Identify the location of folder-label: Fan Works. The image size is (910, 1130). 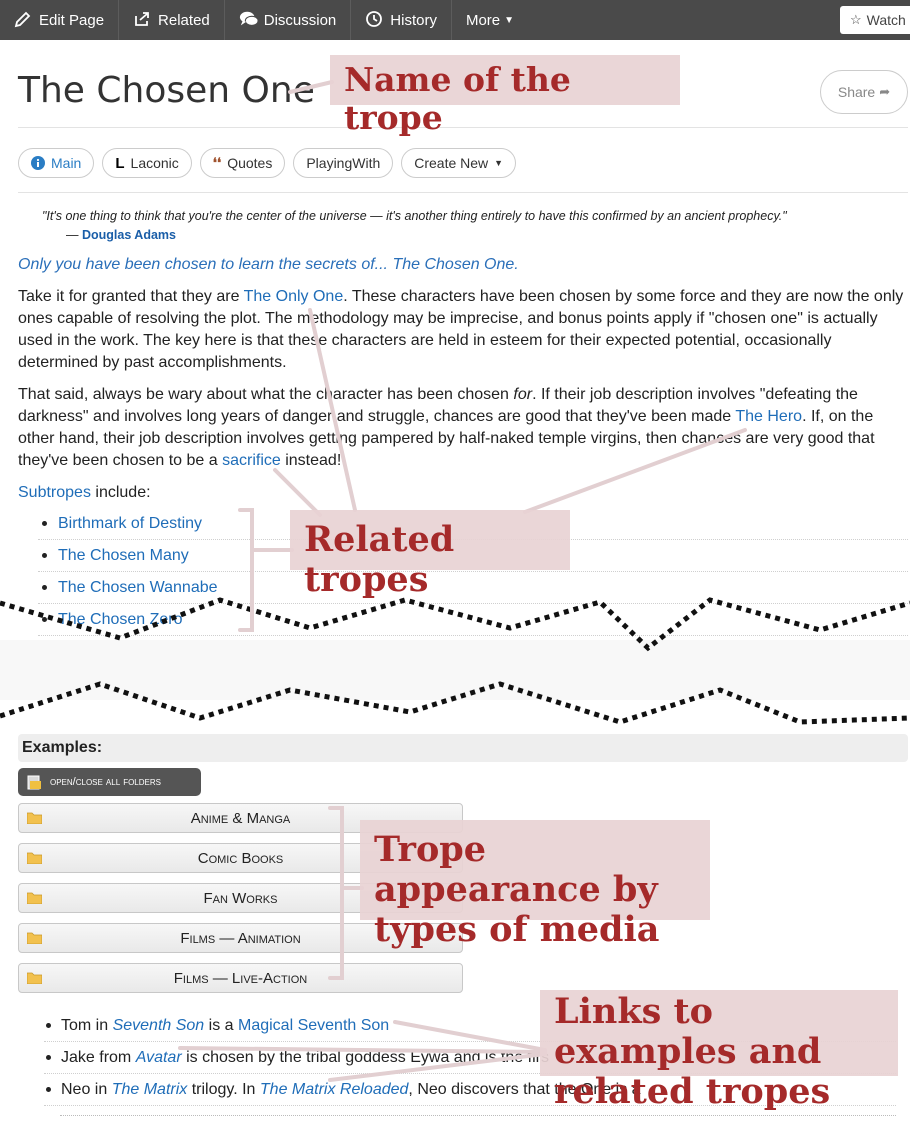
(240, 898).